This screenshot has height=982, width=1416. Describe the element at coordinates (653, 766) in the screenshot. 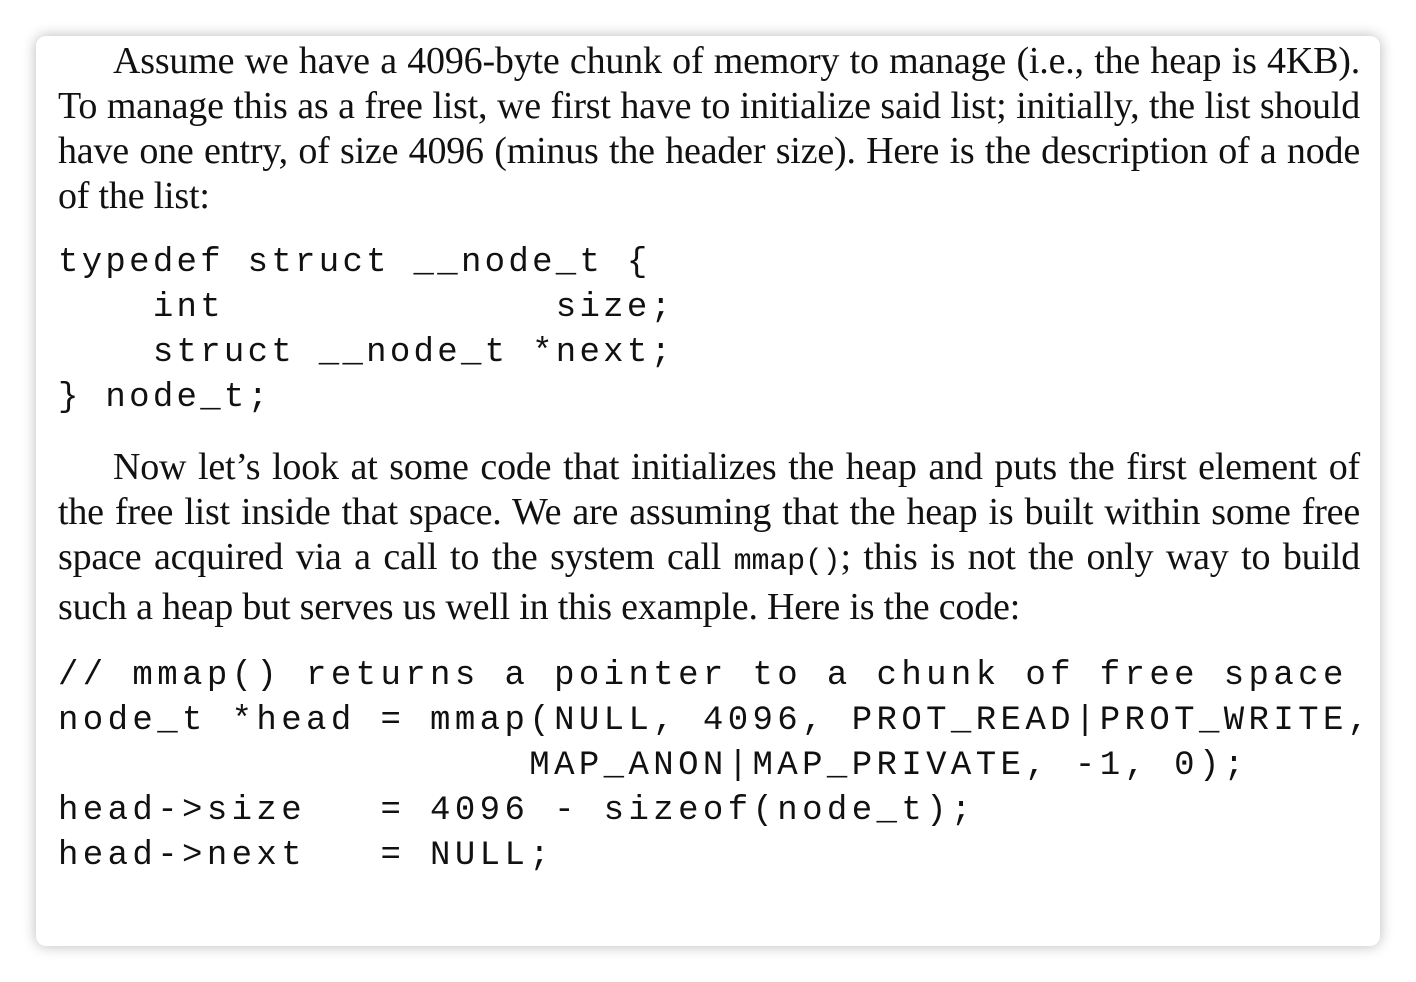

I see `code-line: MAP_ANON|MAP_PRIVATE, -1, 0);` at that location.